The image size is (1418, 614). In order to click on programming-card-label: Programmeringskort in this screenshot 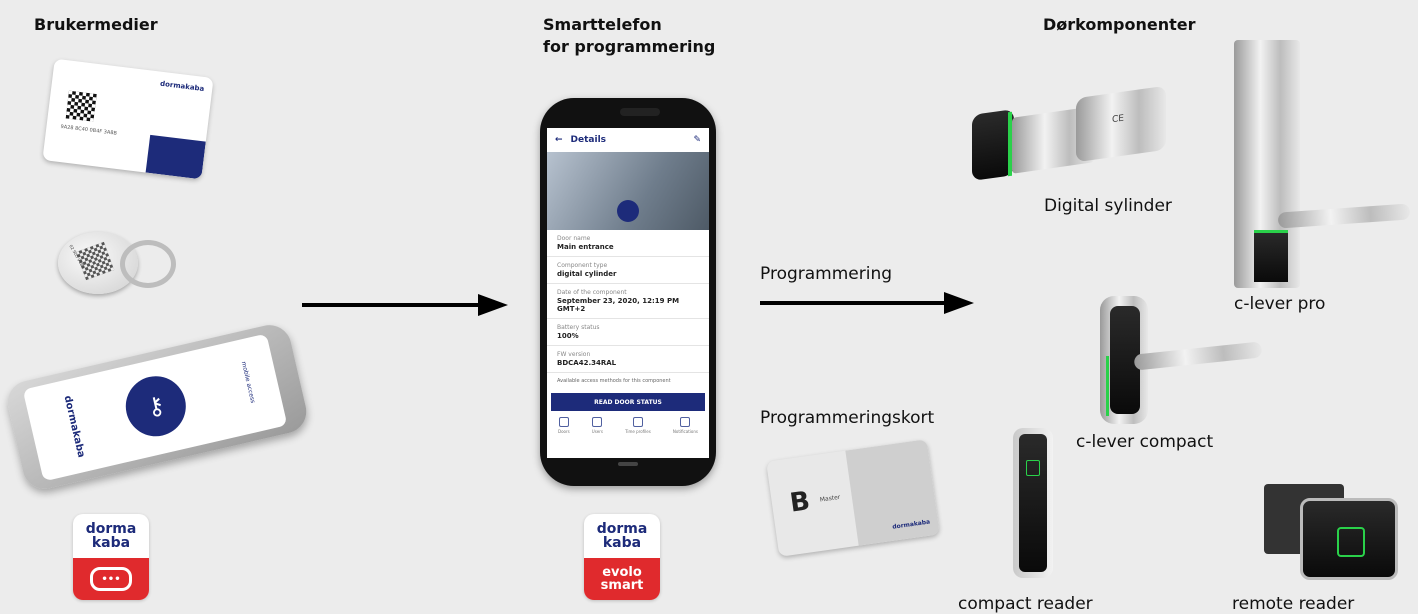, I will do `click(847, 418)`.